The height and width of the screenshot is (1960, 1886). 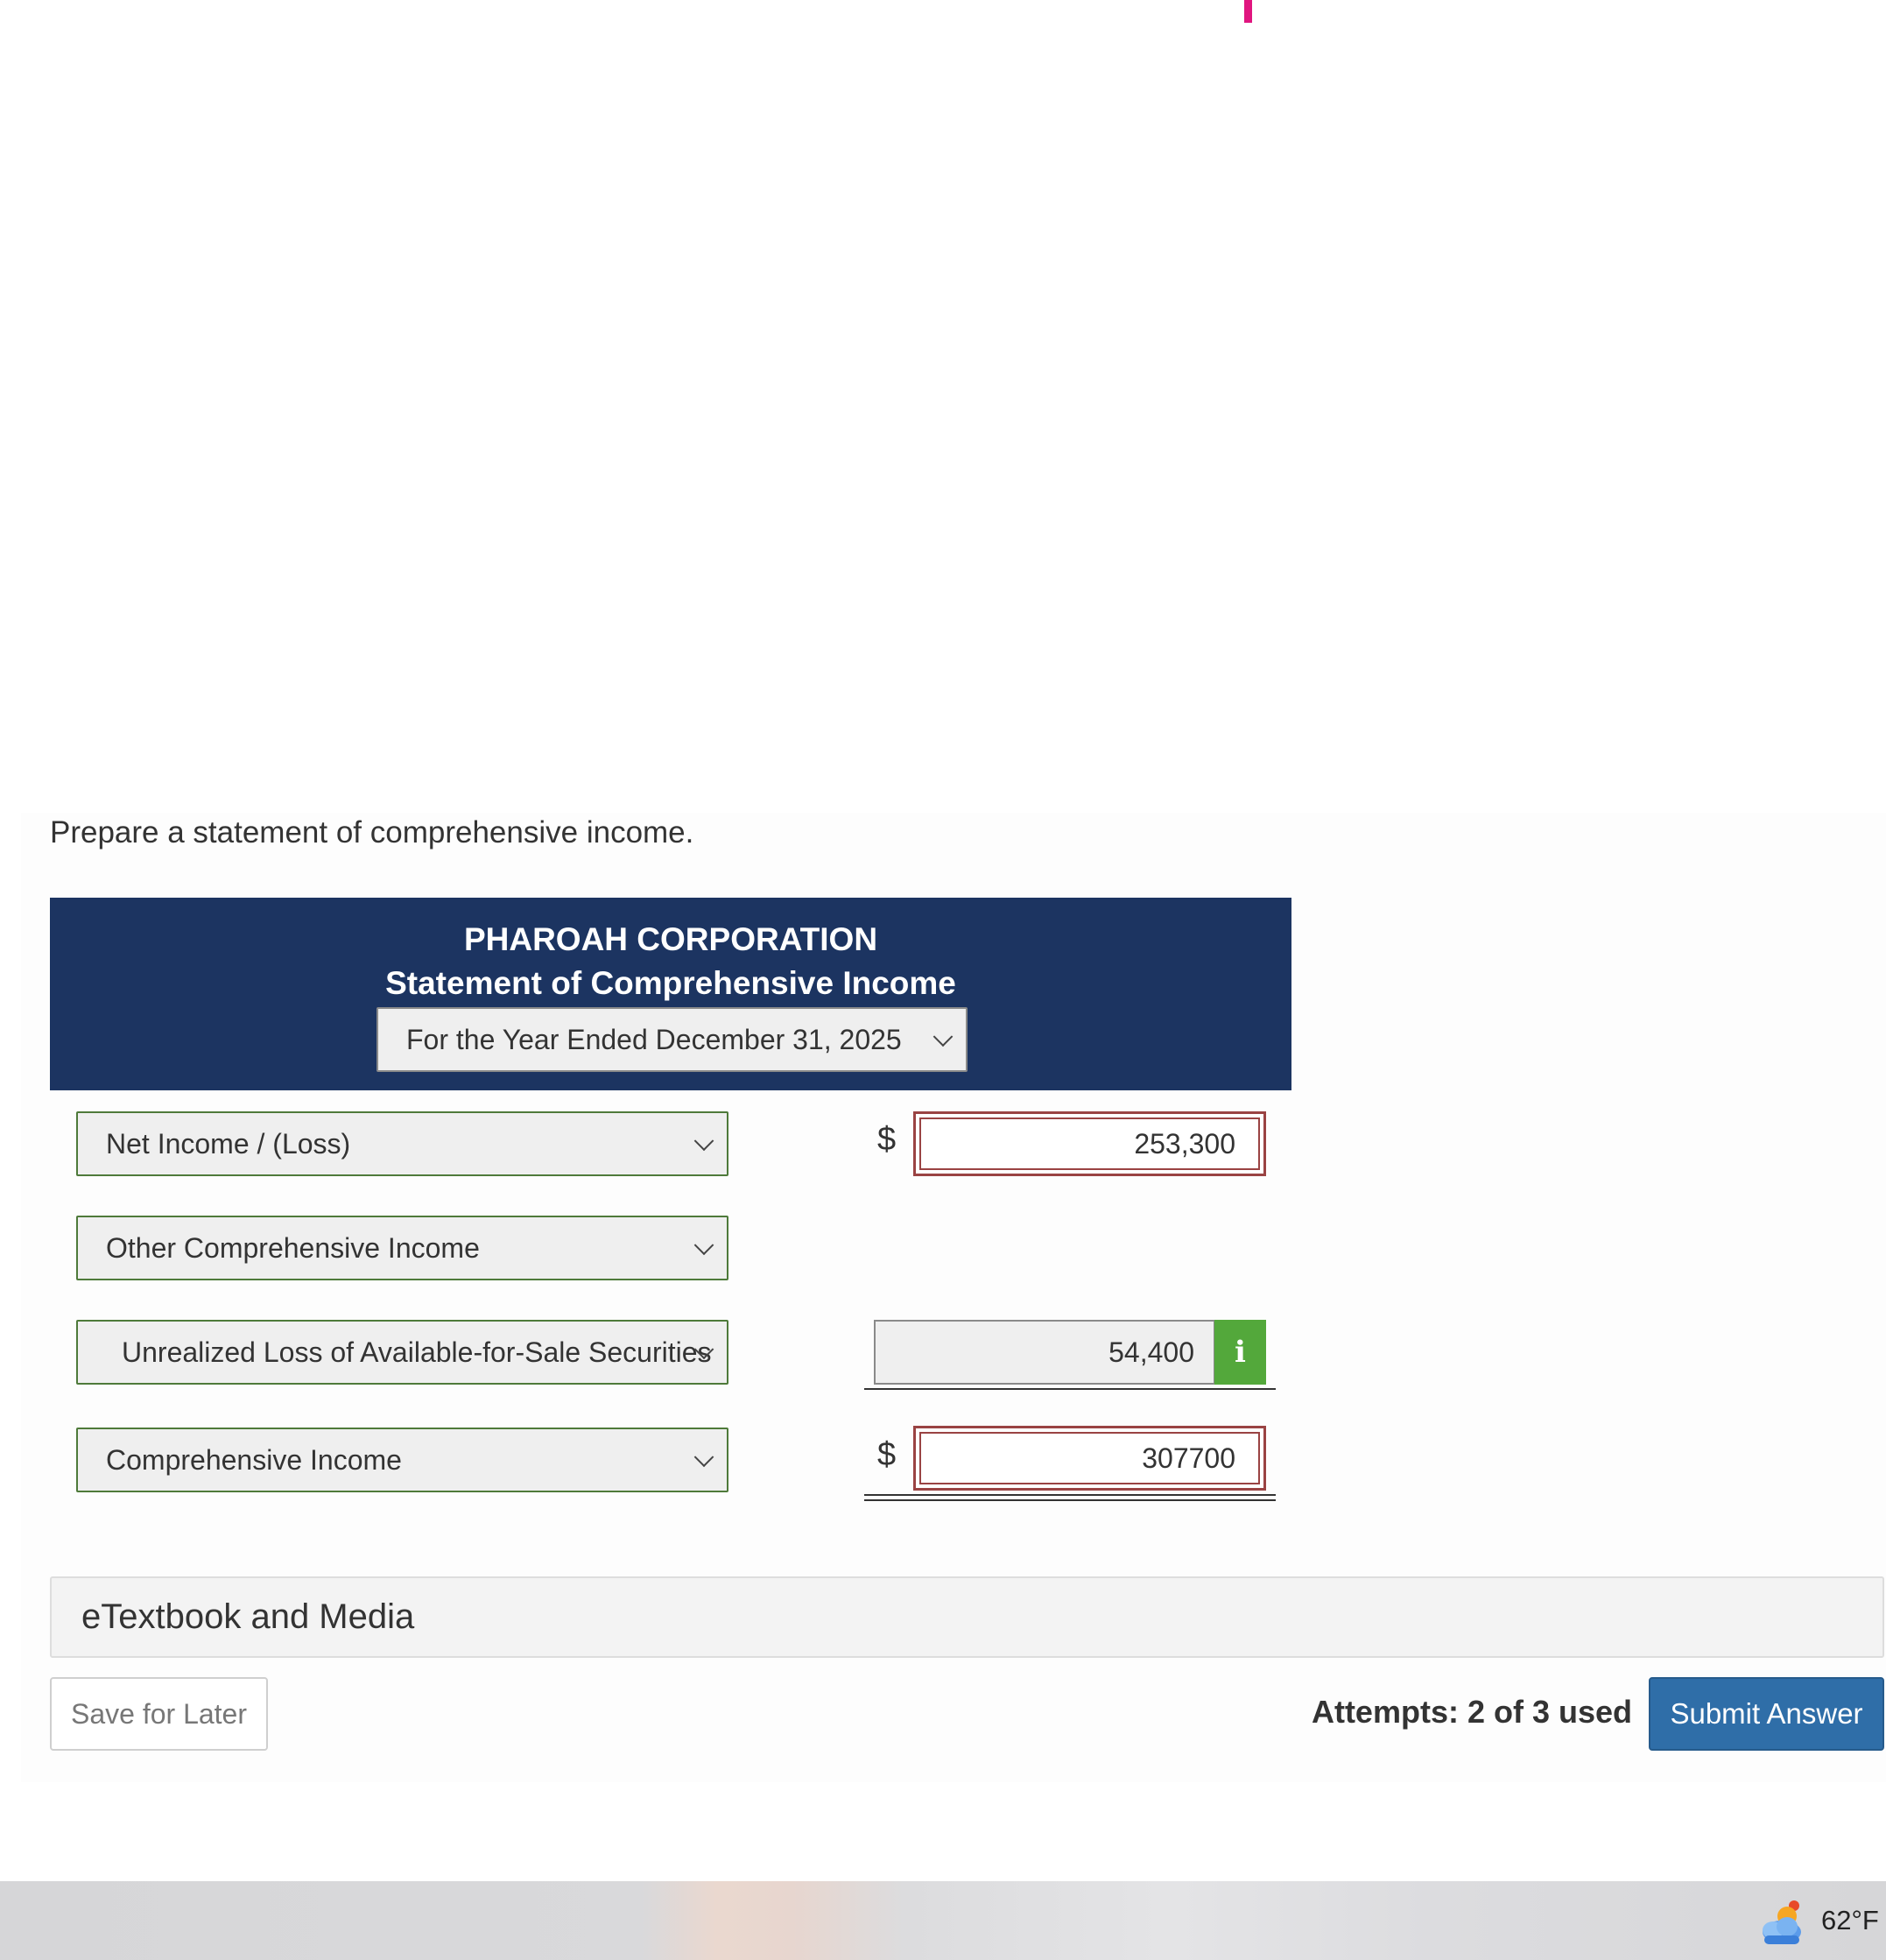 What do you see at coordinates (1070, 1389) in the screenshot?
I see `subtotal-underline` at bounding box center [1070, 1389].